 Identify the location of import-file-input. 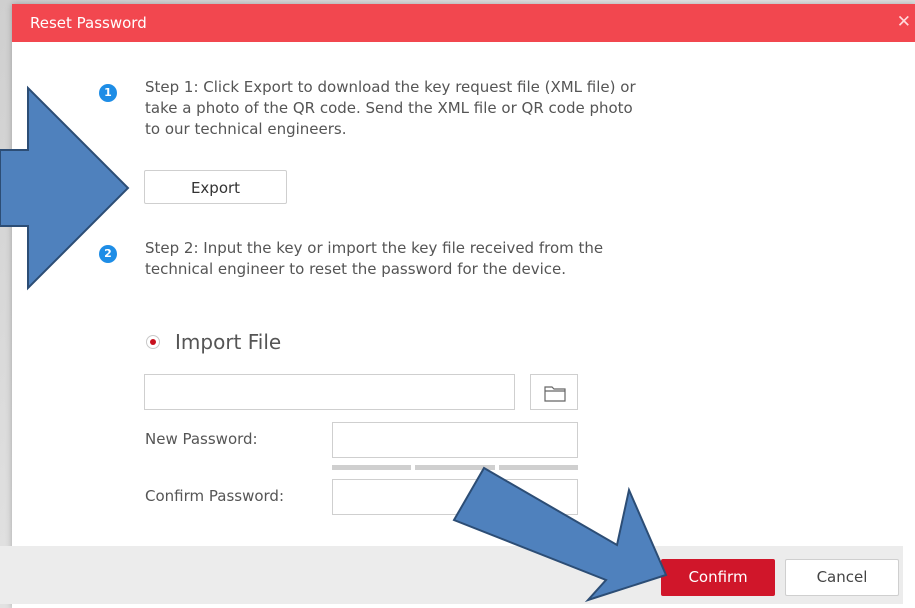
(329, 392).